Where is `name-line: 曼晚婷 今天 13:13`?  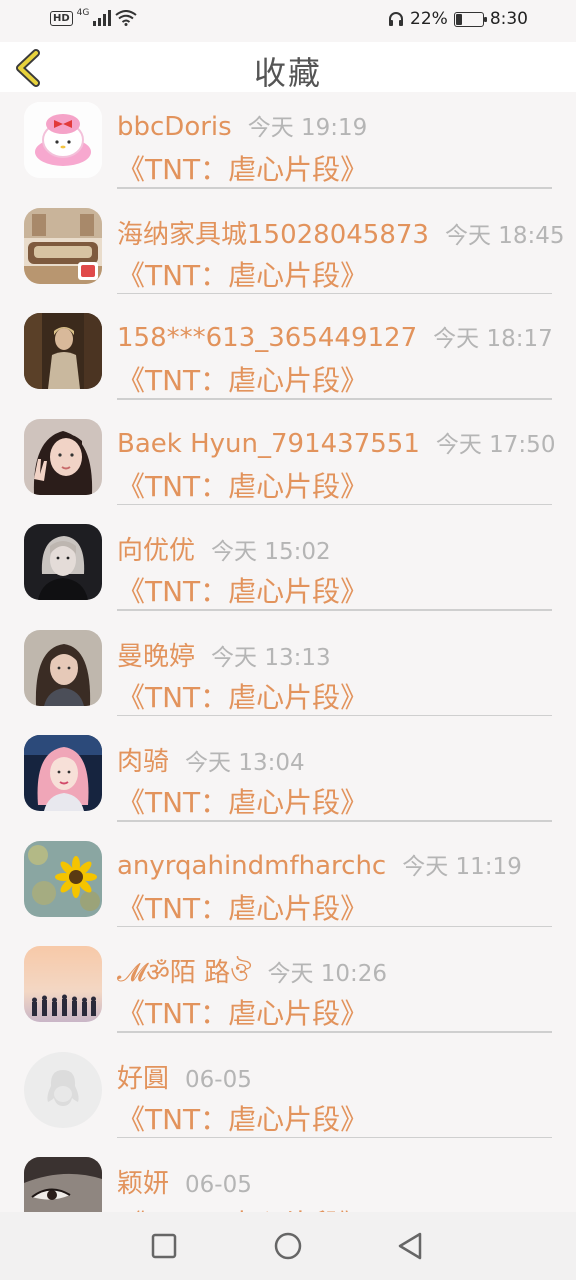
name-line: 曼晚婷 今天 13:13 is located at coordinates (224, 654).